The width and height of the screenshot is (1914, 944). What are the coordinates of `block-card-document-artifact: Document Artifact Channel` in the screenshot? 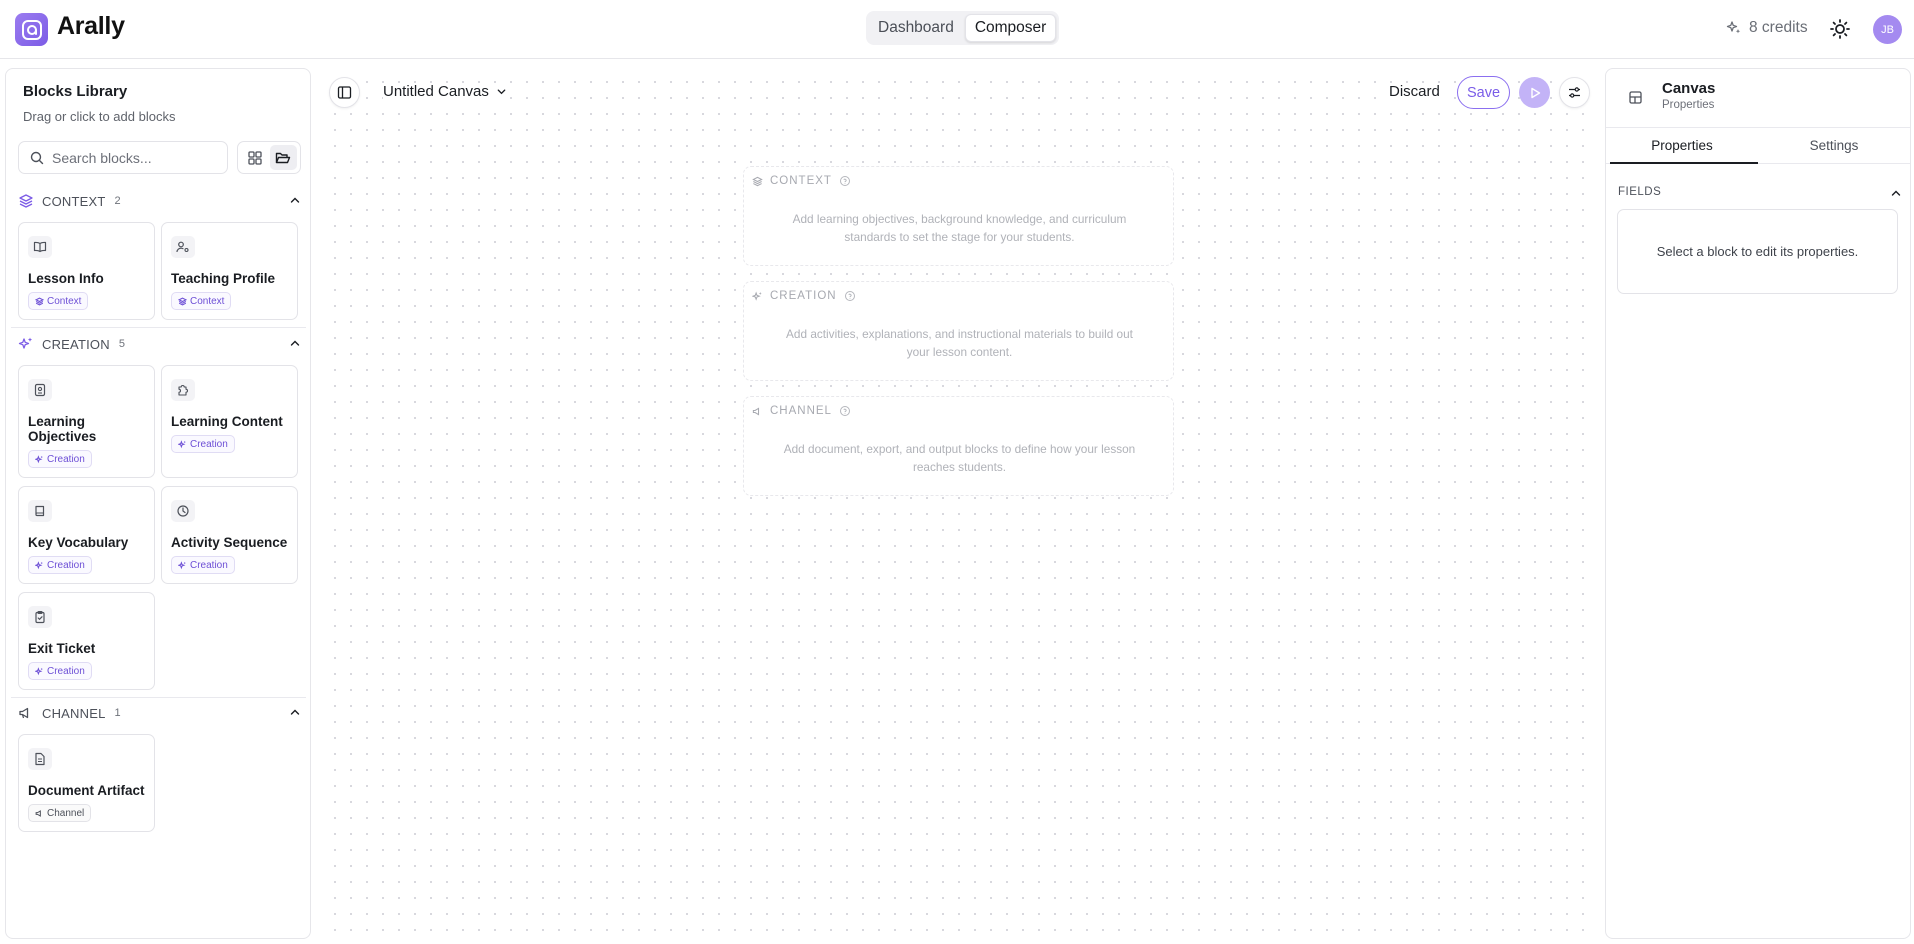 It's located at (86, 783).